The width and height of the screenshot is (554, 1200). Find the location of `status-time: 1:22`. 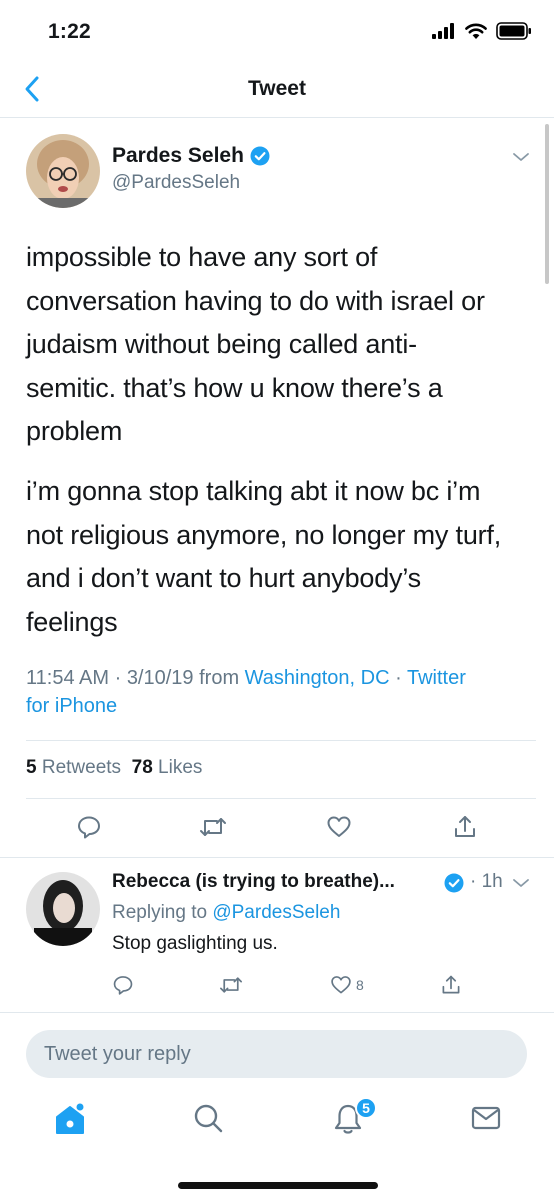

status-time: 1:22 is located at coordinates (69, 31).